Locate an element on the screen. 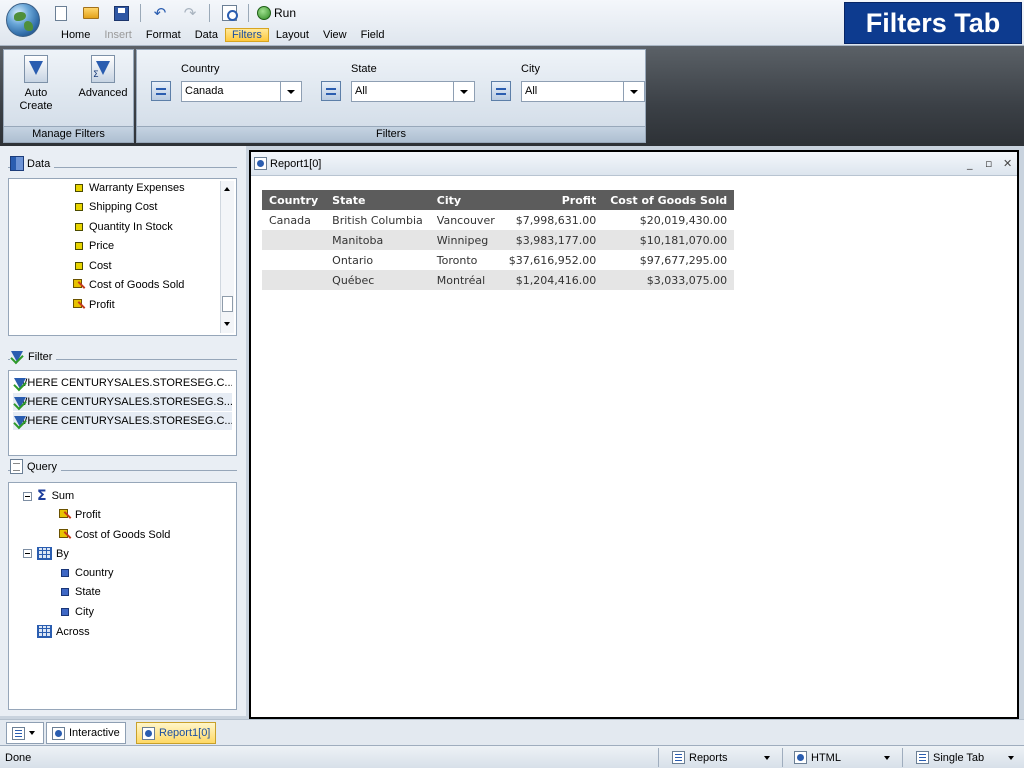  field-cost: Cost is located at coordinates (93, 266).